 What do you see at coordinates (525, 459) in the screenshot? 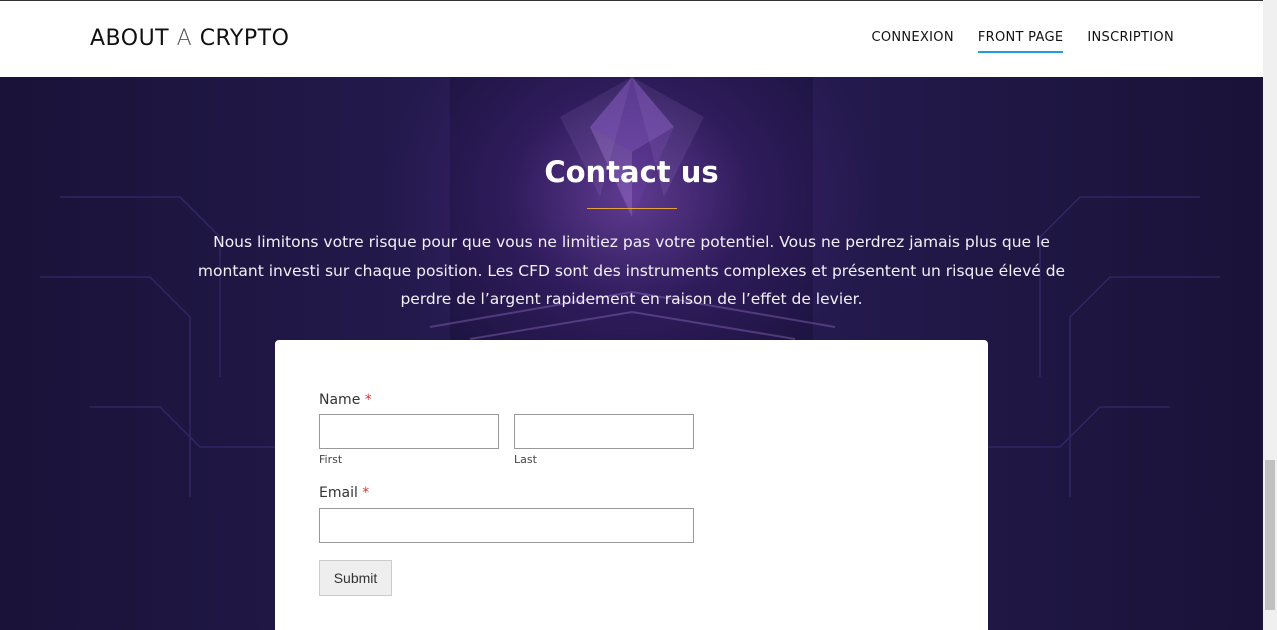
I see `last-sublabel: Last` at bounding box center [525, 459].